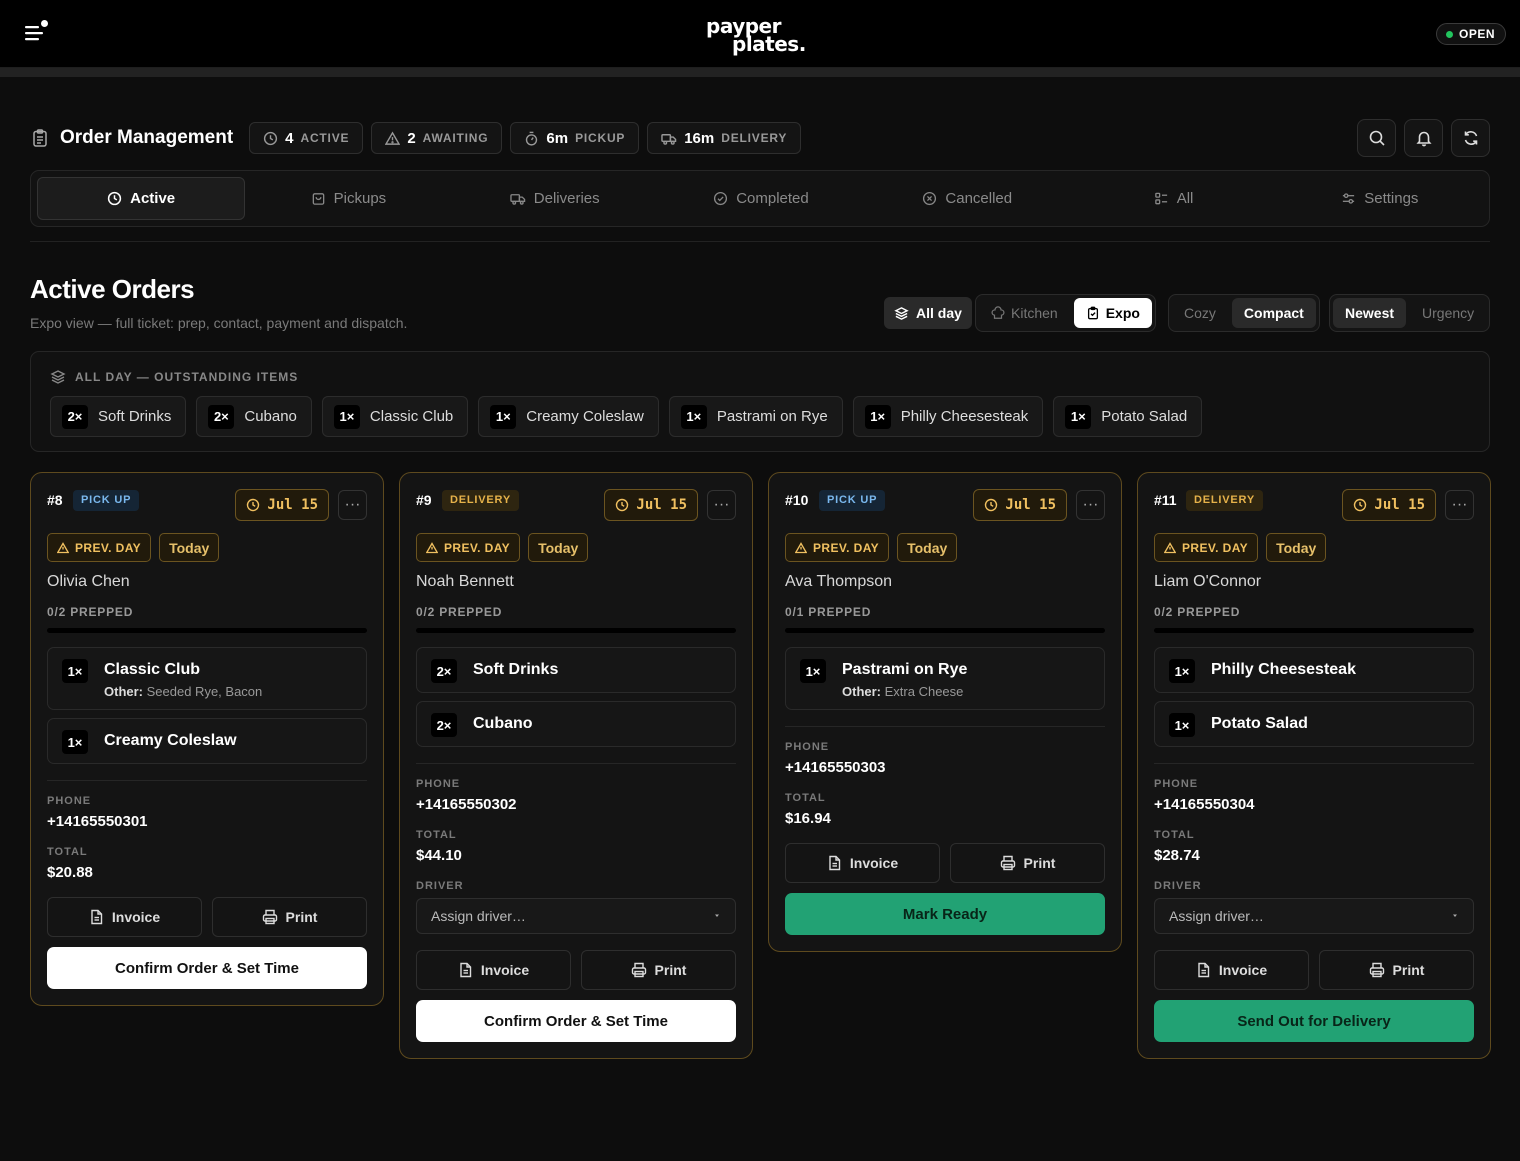  I want to click on station-expo: Expo, so click(1112, 313).